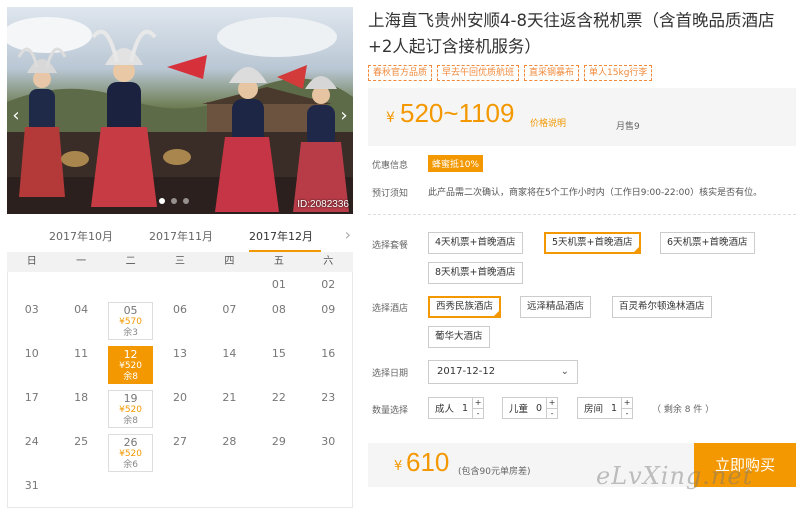  What do you see at coordinates (229, 397) in the screenshot?
I see `calendar-day-number: 21` at bounding box center [229, 397].